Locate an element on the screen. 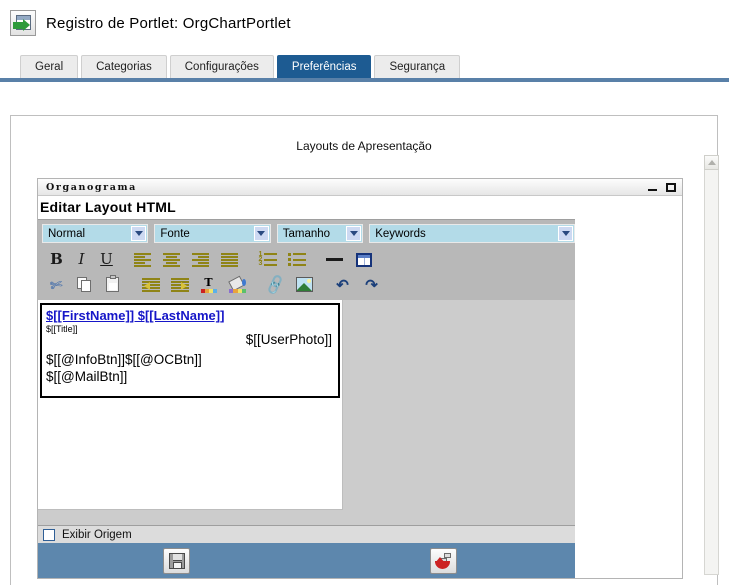 The width and height of the screenshot is (729, 585). horizontal-rule-icon is located at coordinates (334, 259).